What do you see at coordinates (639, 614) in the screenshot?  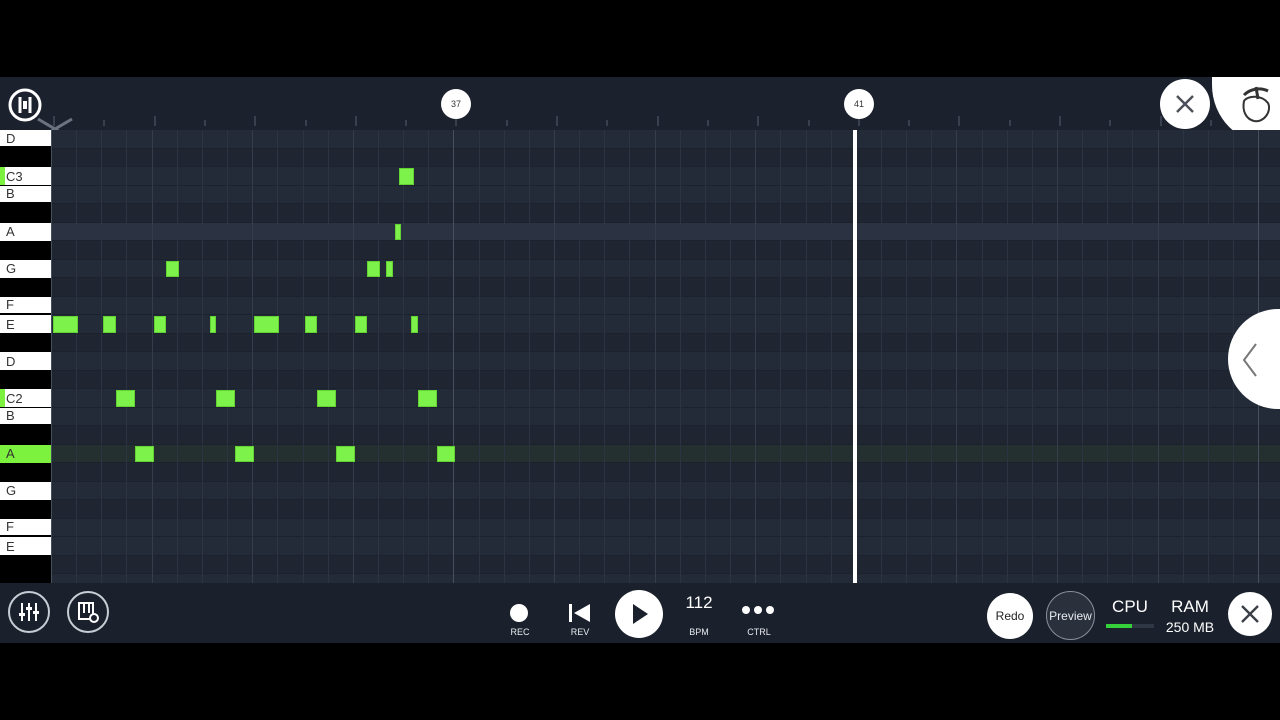 I see `play-button` at bounding box center [639, 614].